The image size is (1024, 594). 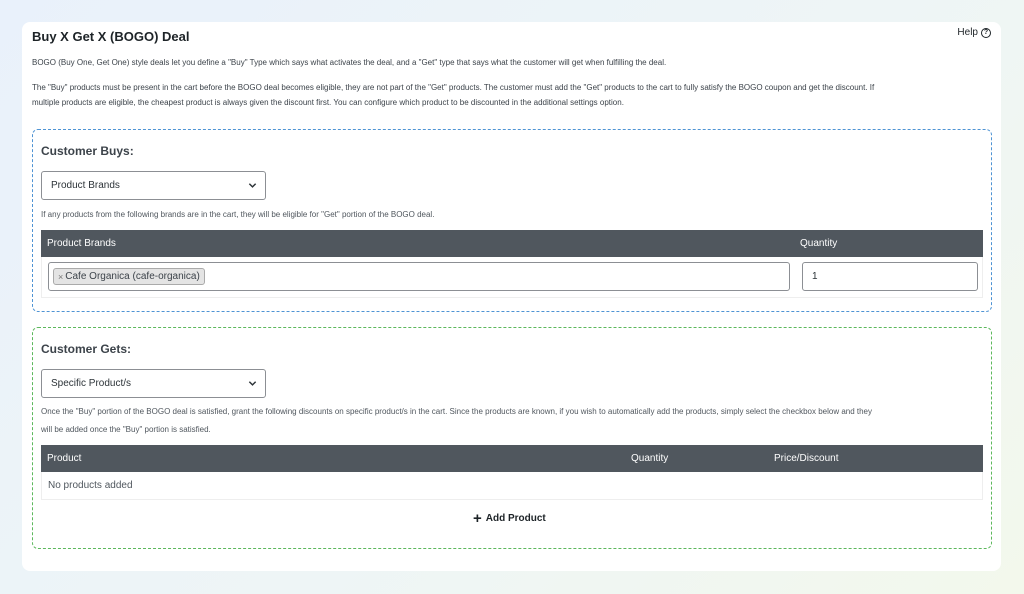 What do you see at coordinates (81, 243) in the screenshot?
I see `column-product-brands: Product Brands` at bounding box center [81, 243].